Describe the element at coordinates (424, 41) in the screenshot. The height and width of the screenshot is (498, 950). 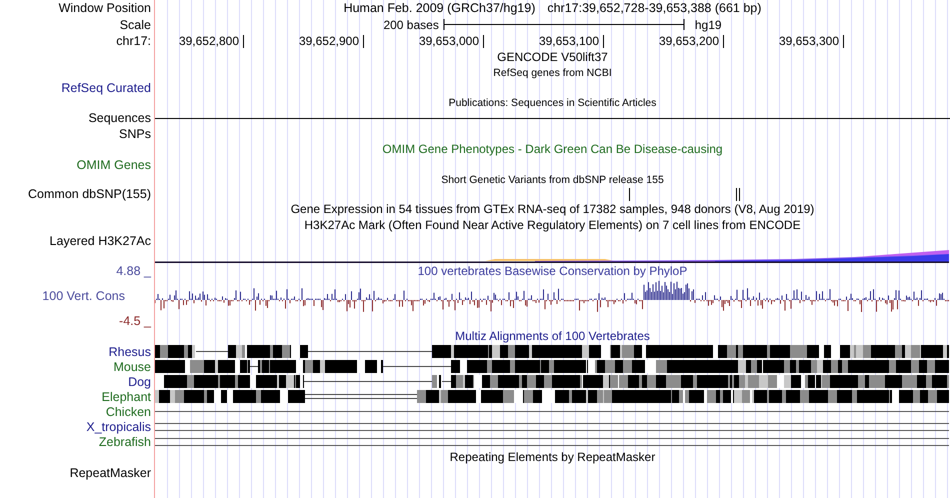
I see `ruler-tick-label: 39,653,000` at that location.